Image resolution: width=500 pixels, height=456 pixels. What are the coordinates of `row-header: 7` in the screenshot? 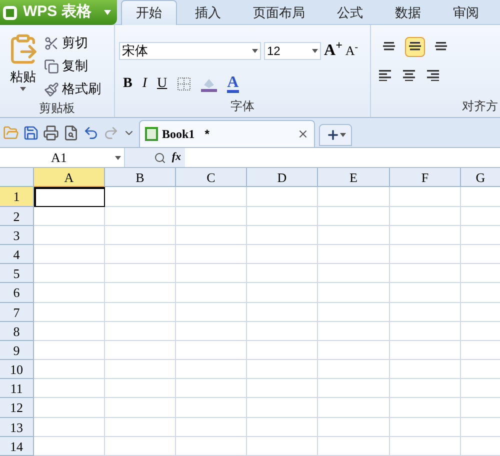 It's located at (17, 312).